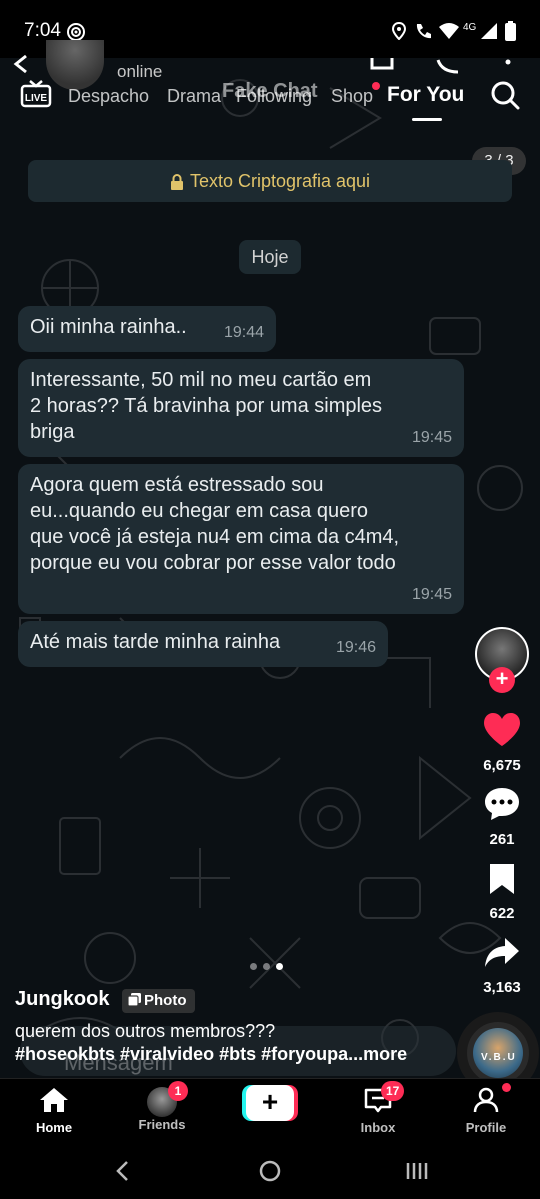 The image size is (540, 1199). What do you see at coordinates (62, 999) in the screenshot?
I see `author-name: Jungkook` at bounding box center [62, 999].